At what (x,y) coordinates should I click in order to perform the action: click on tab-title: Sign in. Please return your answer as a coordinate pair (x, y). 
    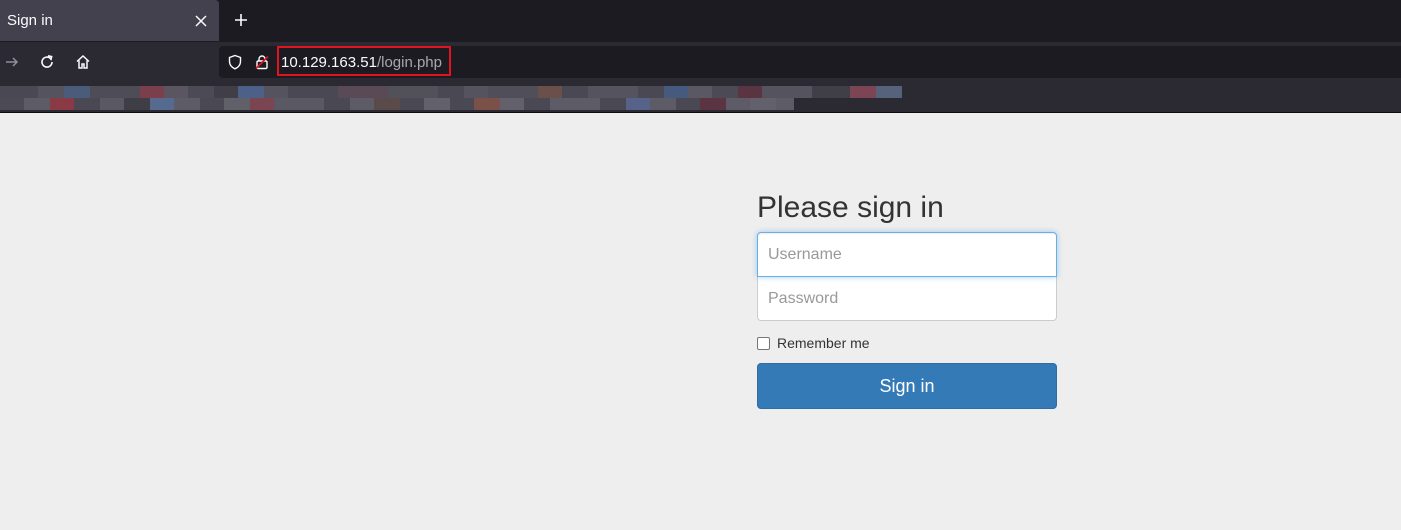
    Looking at the image, I should click on (30, 20).